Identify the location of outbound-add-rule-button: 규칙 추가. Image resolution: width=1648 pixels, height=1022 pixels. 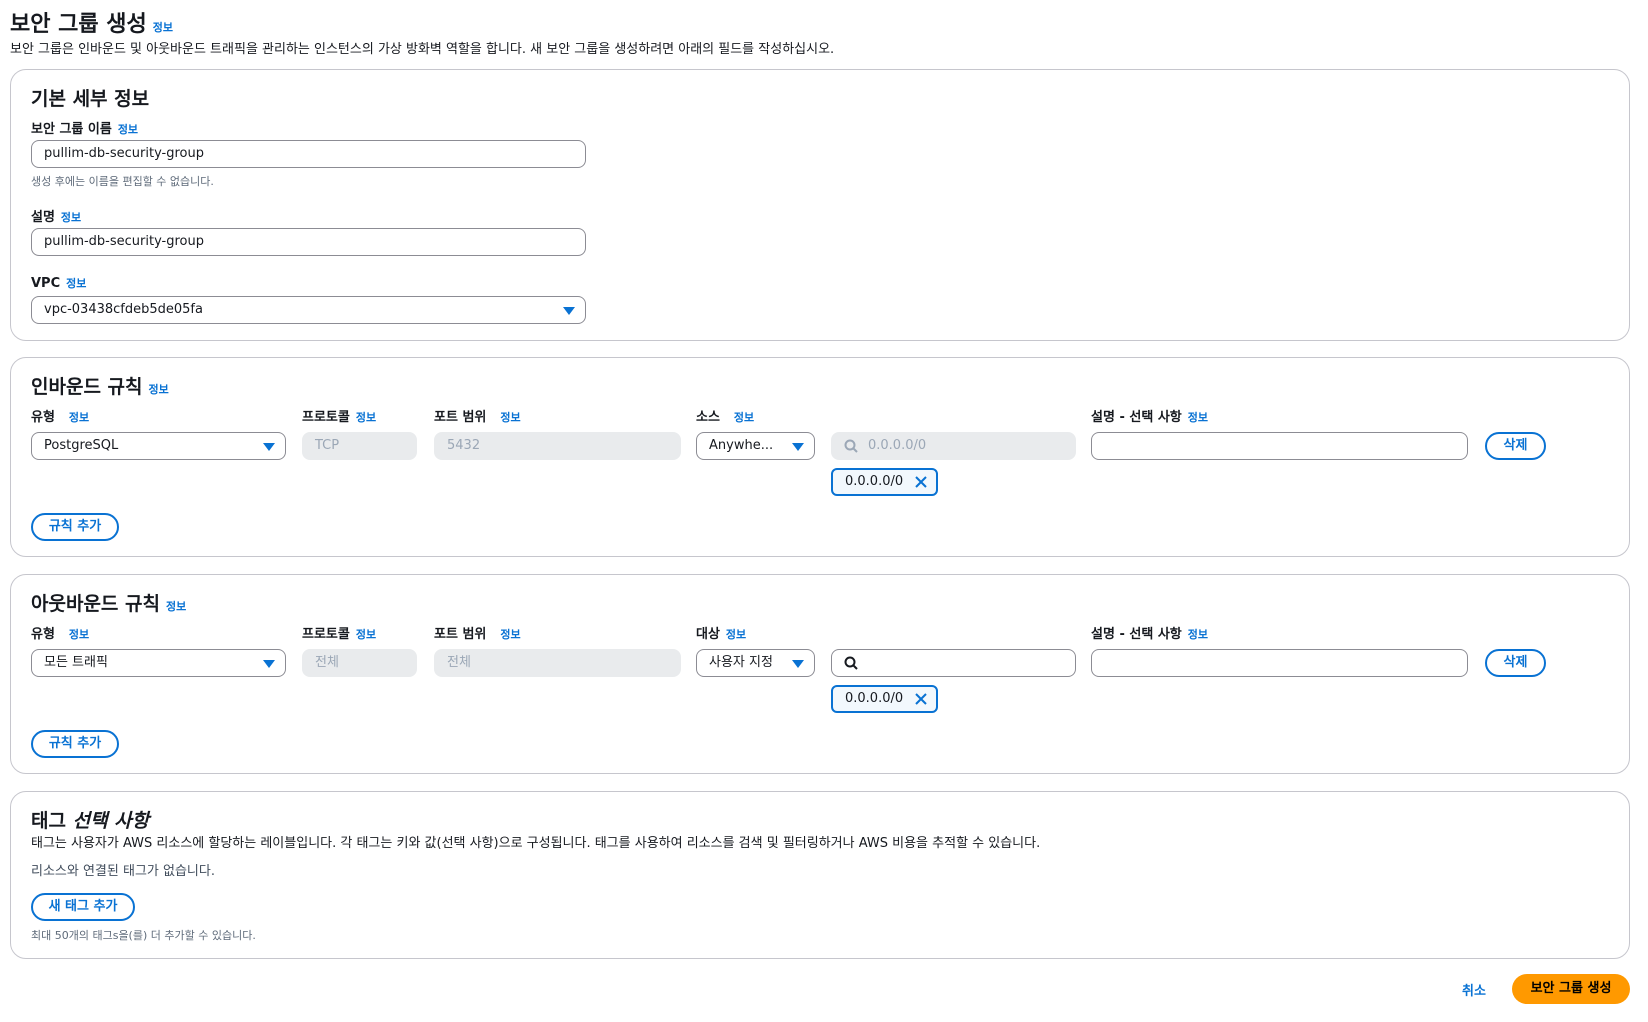
(75, 744).